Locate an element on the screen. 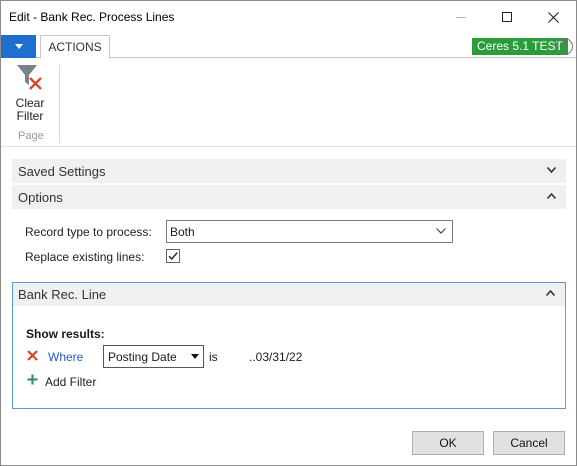 The width and height of the screenshot is (577, 466). fasttab-options: Options is located at coordinates (289, 197).